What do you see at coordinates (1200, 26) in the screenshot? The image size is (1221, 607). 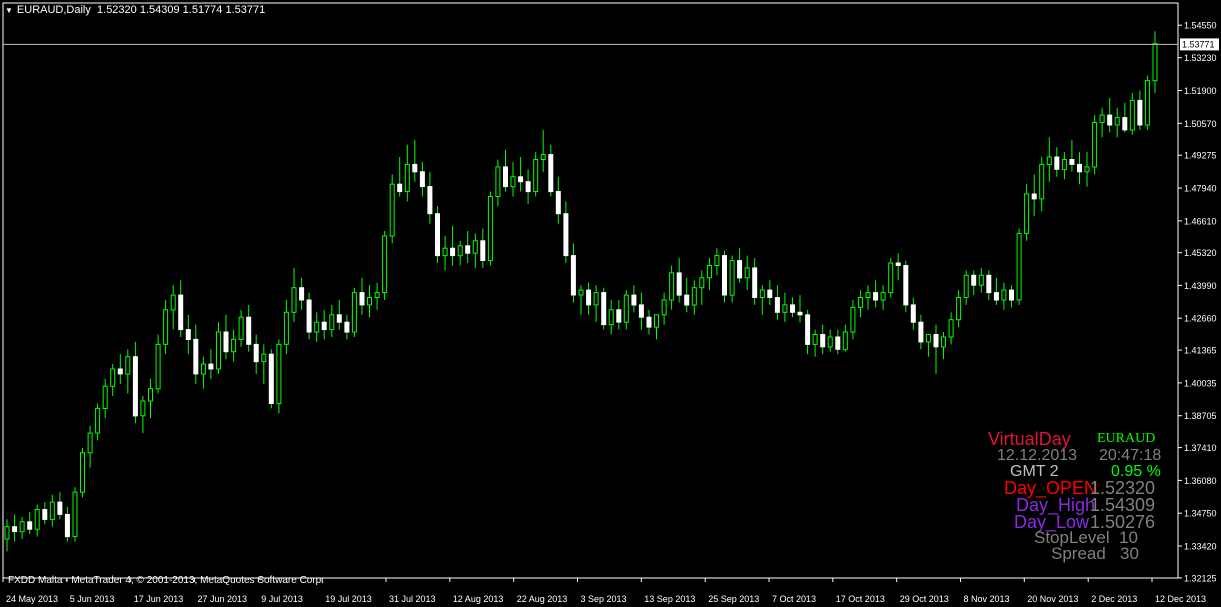 I see `price-tick-label: 1.54550` at bounding box center [1200, 26].